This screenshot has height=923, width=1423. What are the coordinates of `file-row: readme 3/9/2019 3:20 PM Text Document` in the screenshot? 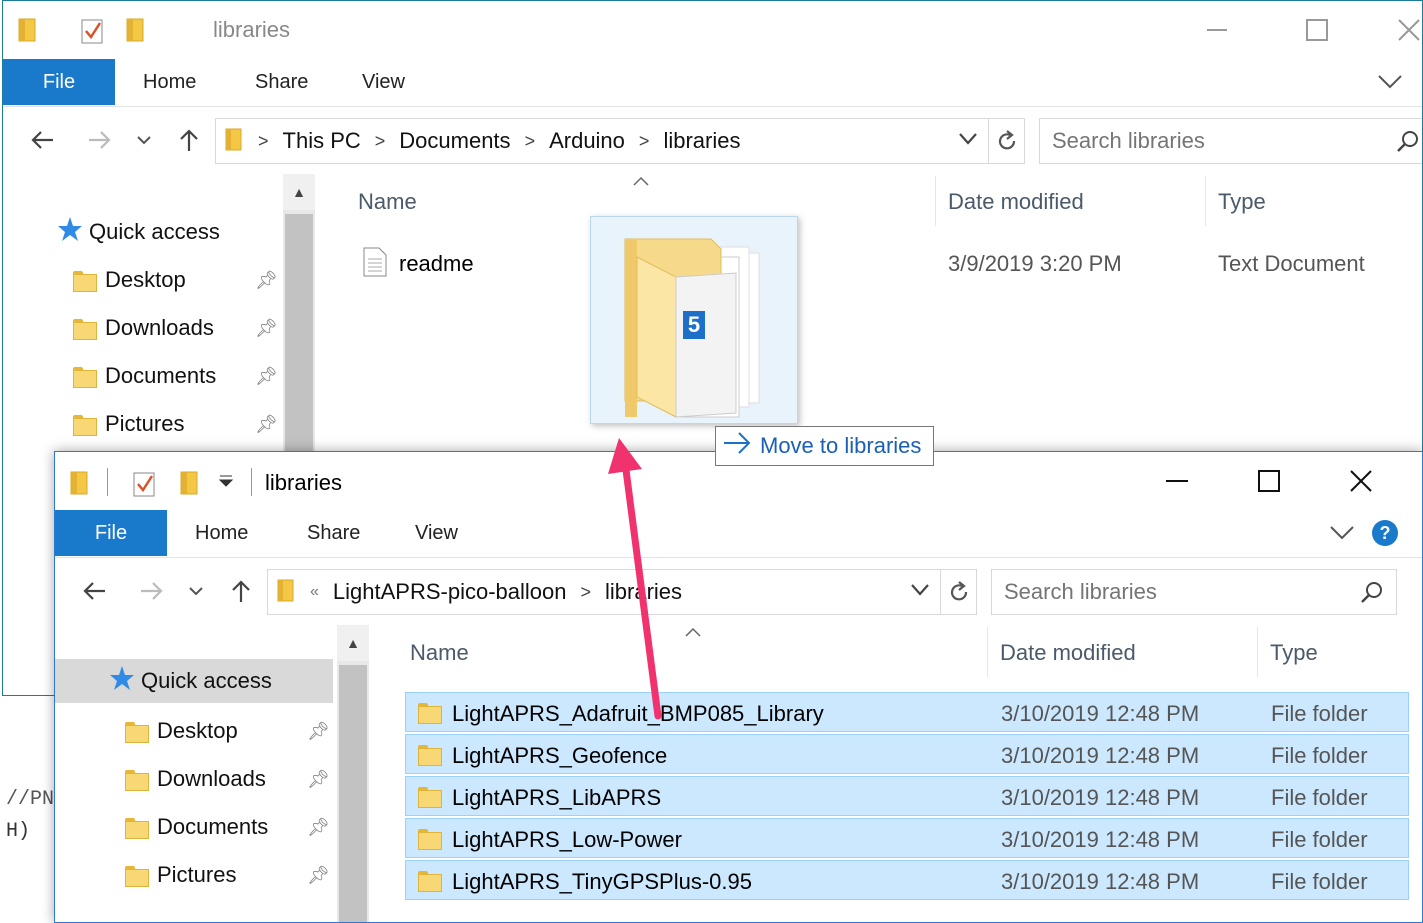 It's located at (887, 263).